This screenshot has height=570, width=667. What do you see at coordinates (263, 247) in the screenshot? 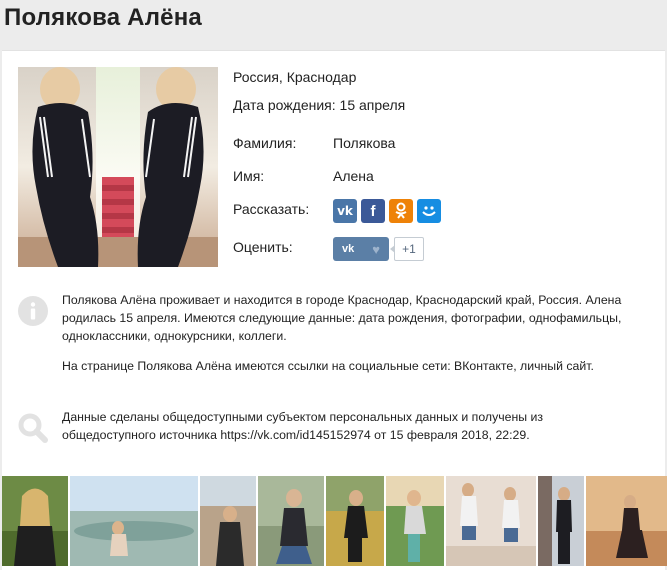
I see `rate-label: Оценить:` at bounding box center [263, 247].